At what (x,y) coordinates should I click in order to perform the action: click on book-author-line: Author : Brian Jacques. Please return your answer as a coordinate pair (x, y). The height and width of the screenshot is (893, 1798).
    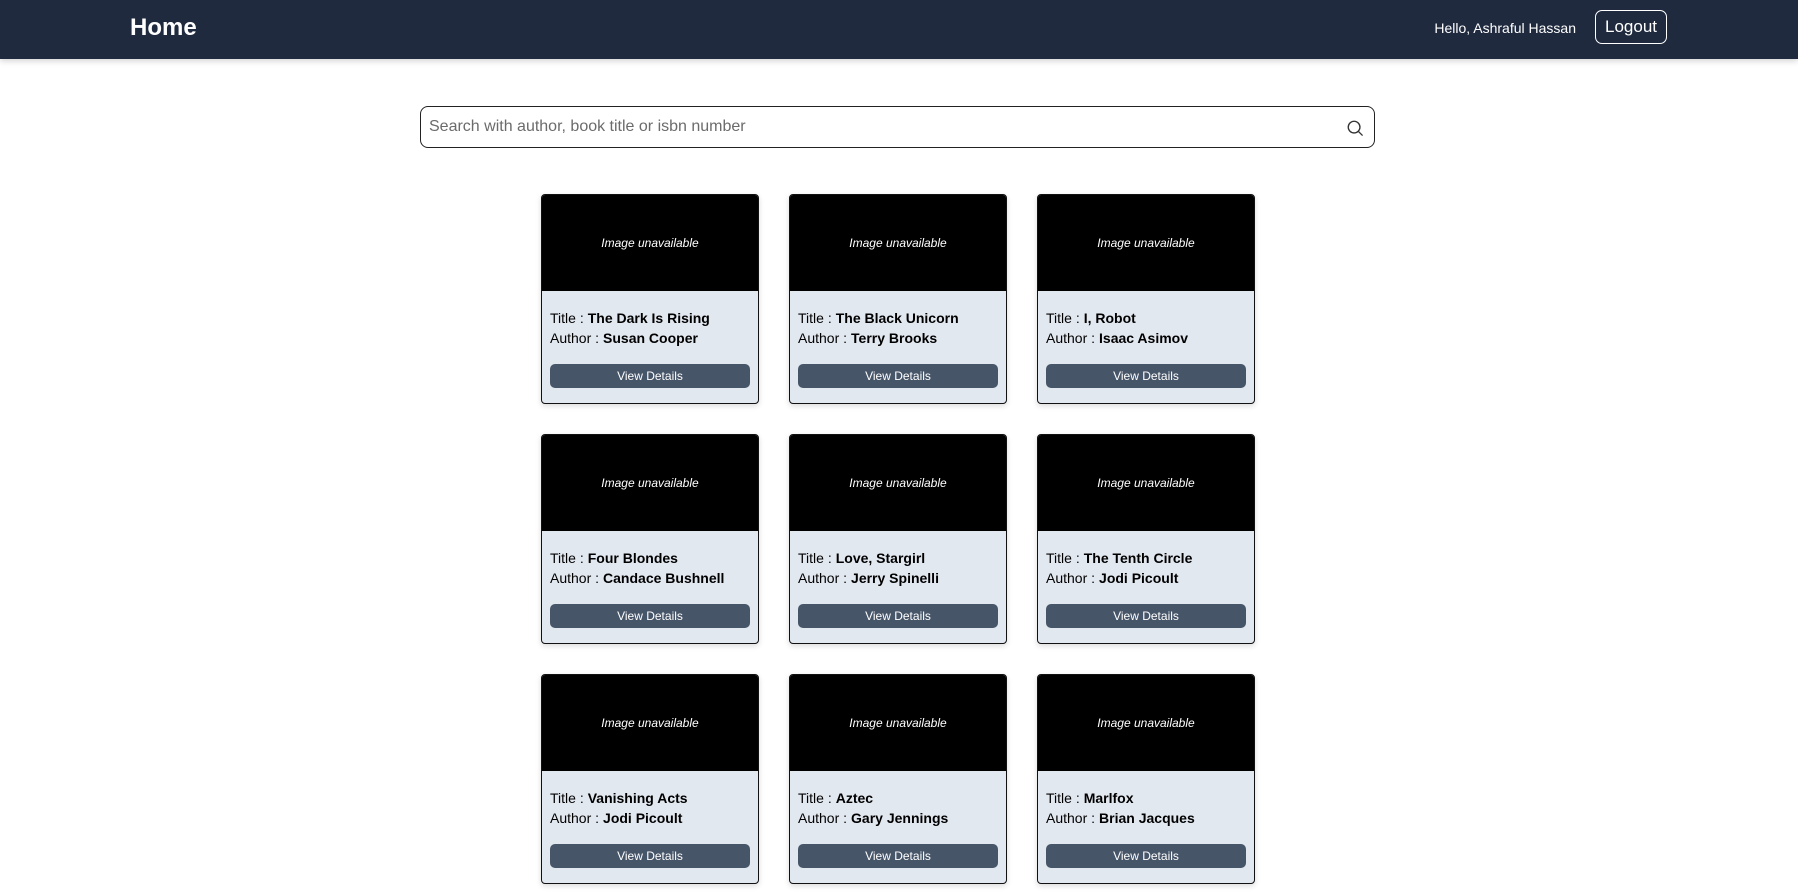
    Looking at the image, I should click on (1146, 818).